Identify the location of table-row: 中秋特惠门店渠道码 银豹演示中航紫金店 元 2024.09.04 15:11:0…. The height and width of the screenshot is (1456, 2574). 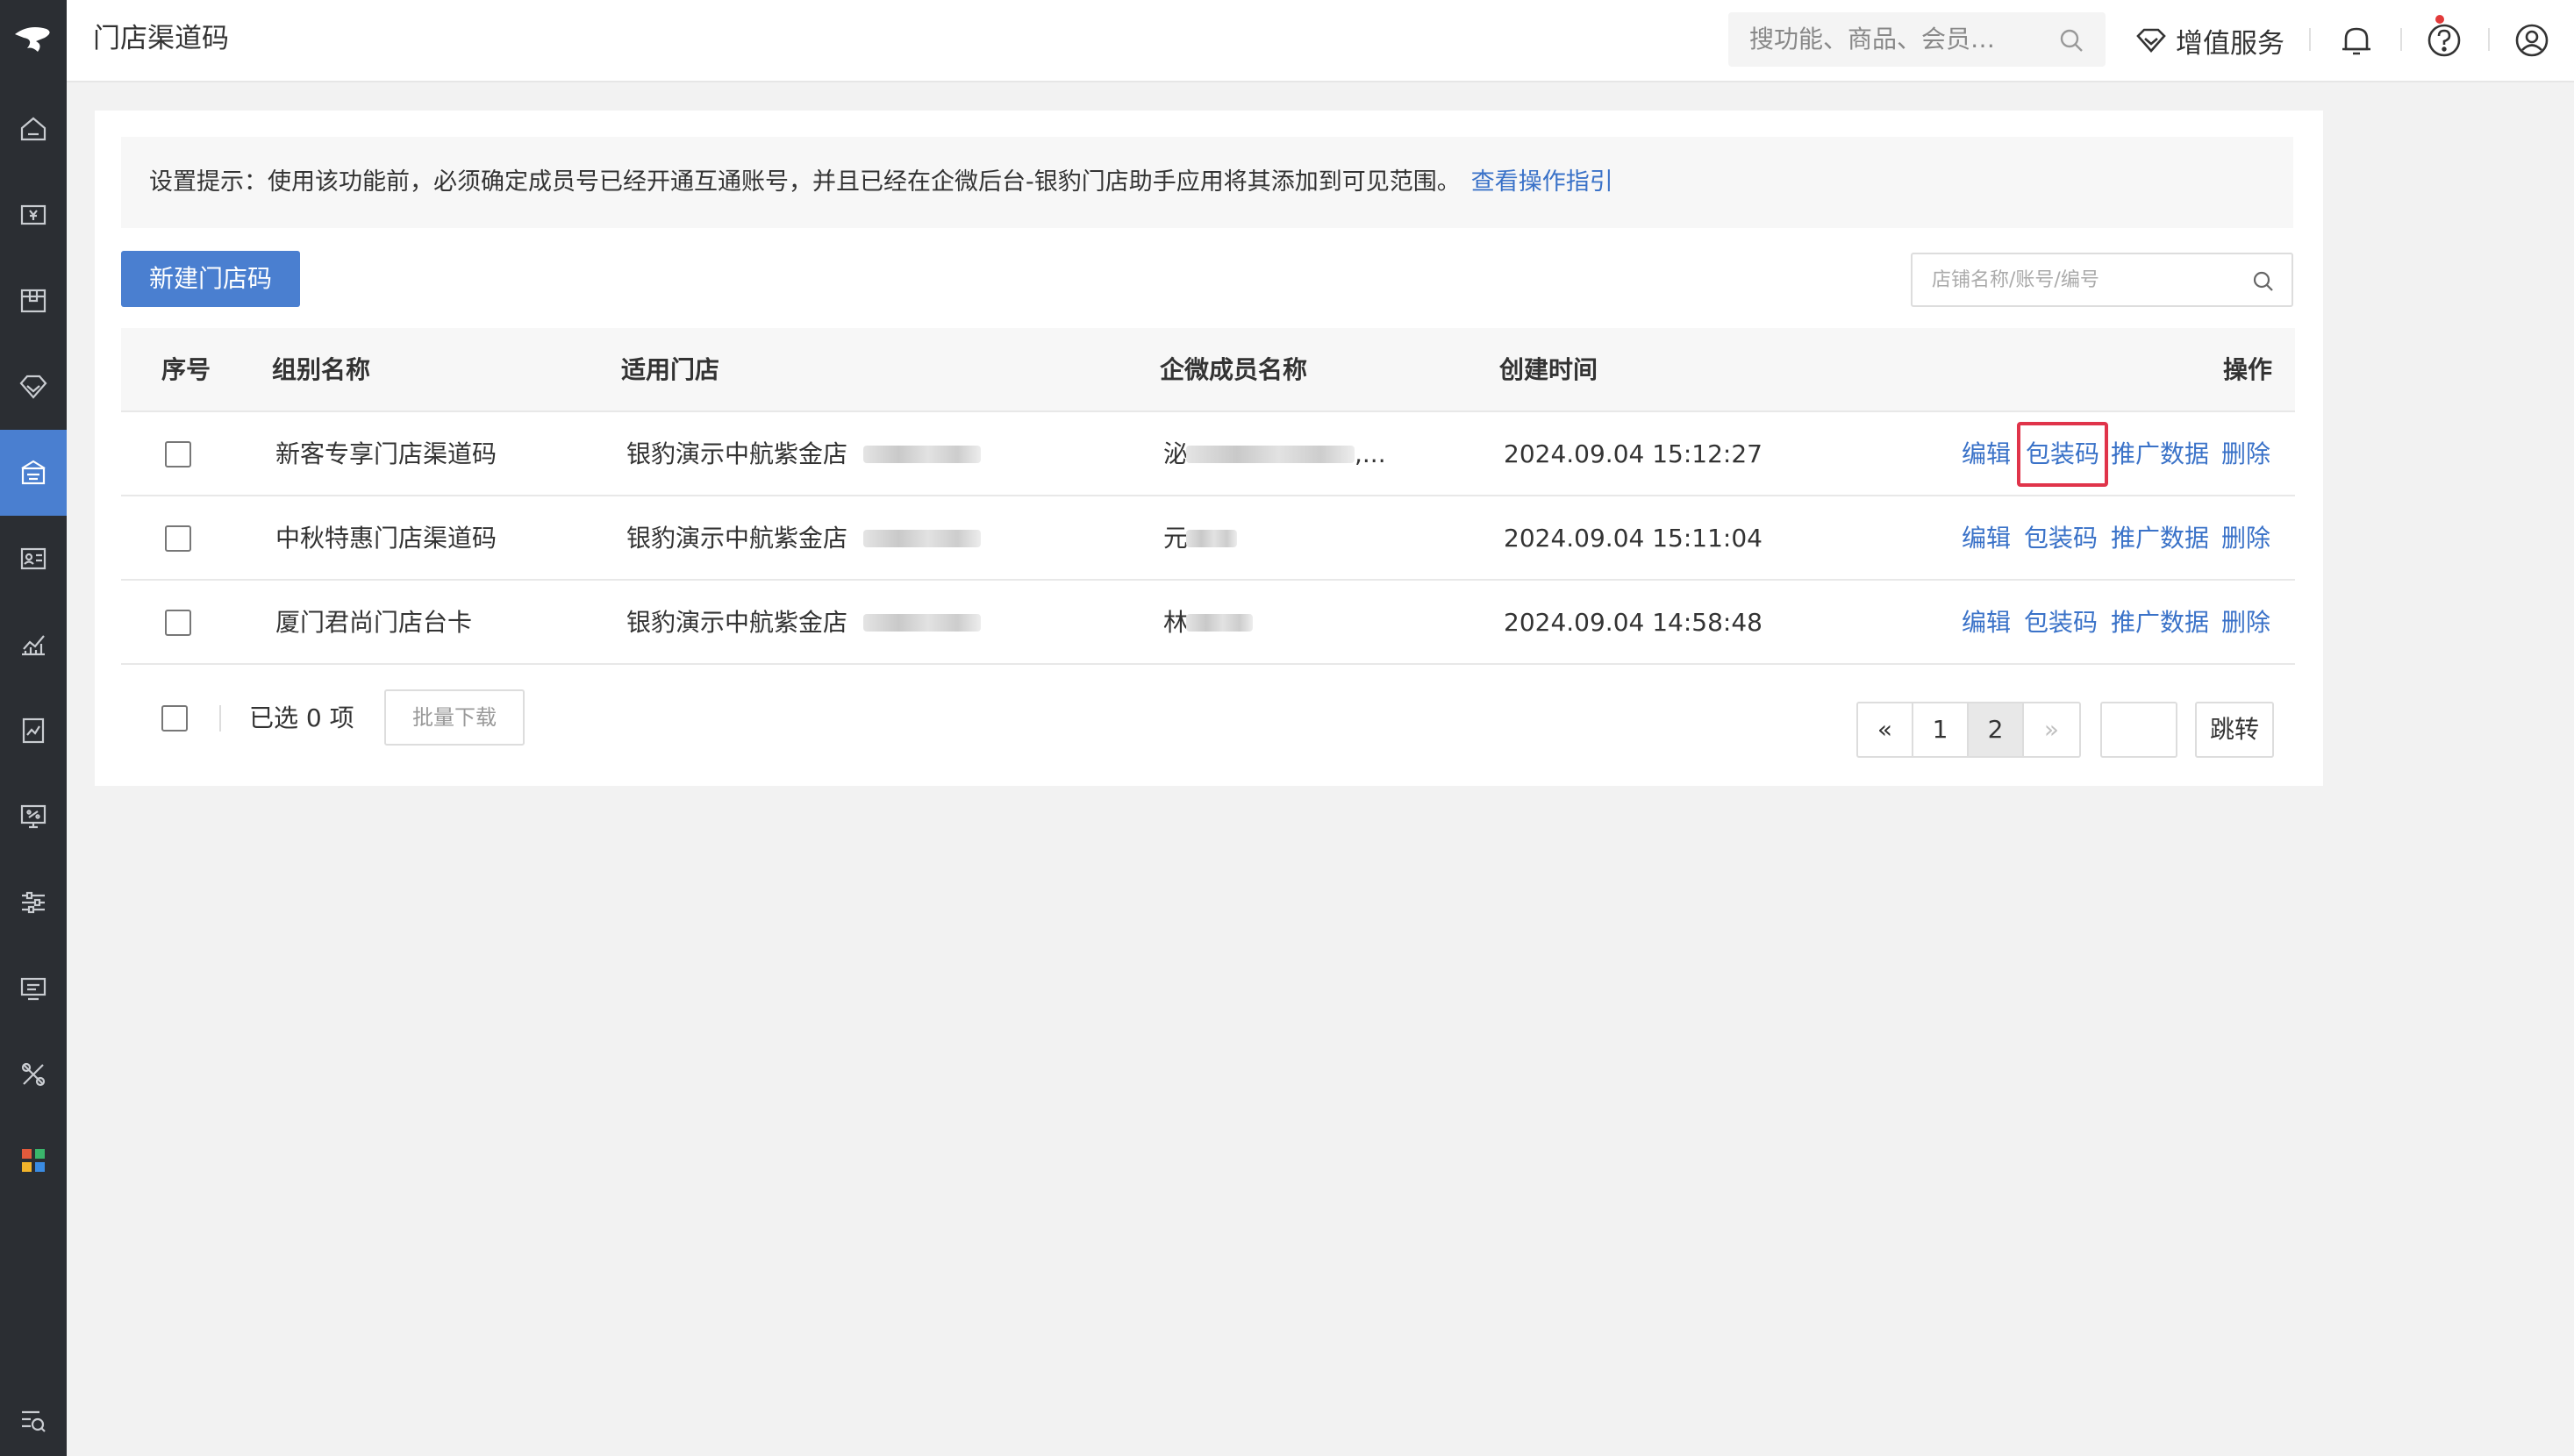
(1208, 538).